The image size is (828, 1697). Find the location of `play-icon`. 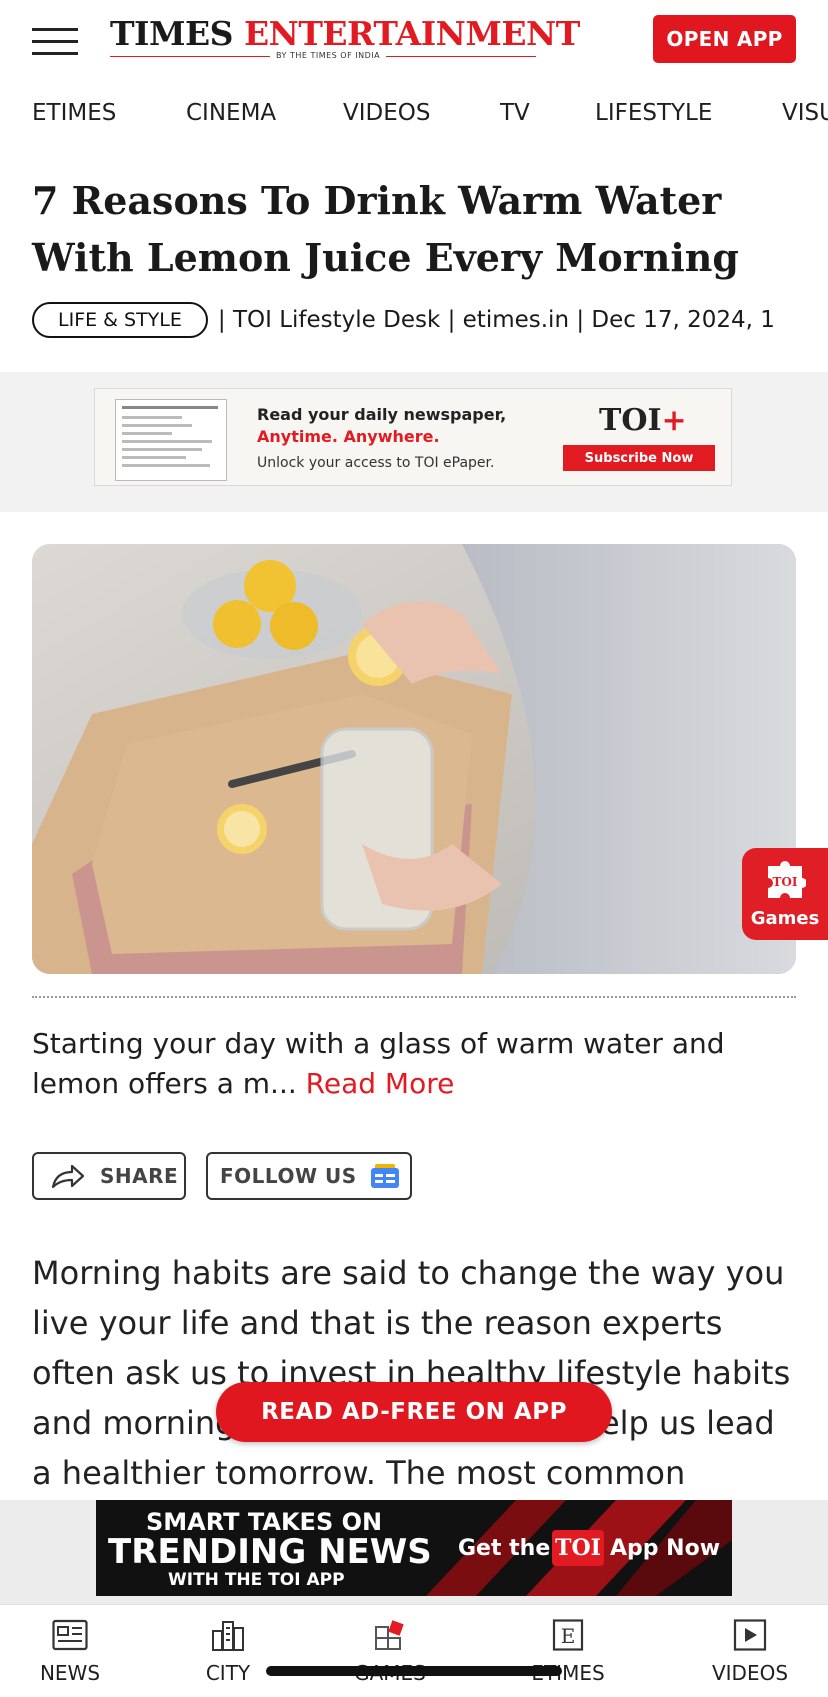

play-icon is located at coordinates (750, 1635).